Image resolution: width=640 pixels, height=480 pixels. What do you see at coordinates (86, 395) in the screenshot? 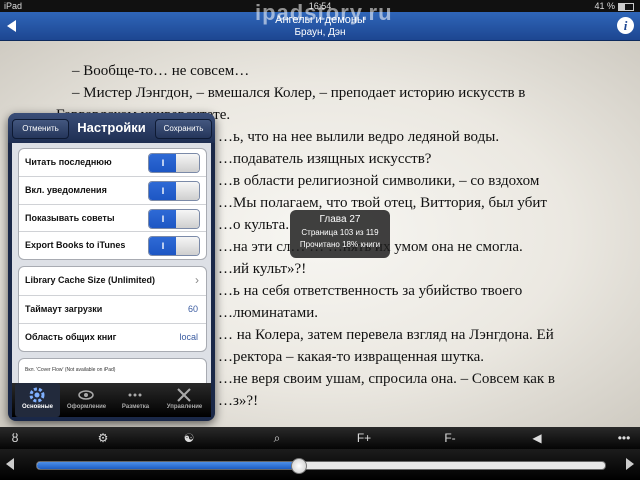
I see `eye-icon` at bounding box center [86, 395].